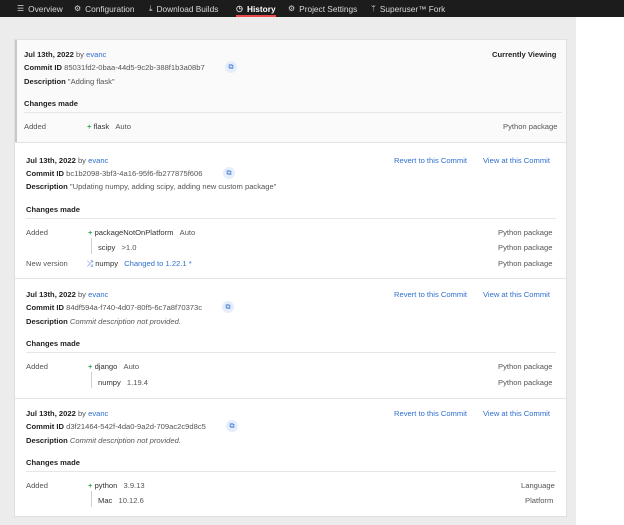 This screenshot has height=525, width=624. Describe the element at coordinates (134, 67) in the screenshot. I see `commit-id-value: 85031fd2-0baa-44d5-9c2b-388f1b3a08b7` at that location.